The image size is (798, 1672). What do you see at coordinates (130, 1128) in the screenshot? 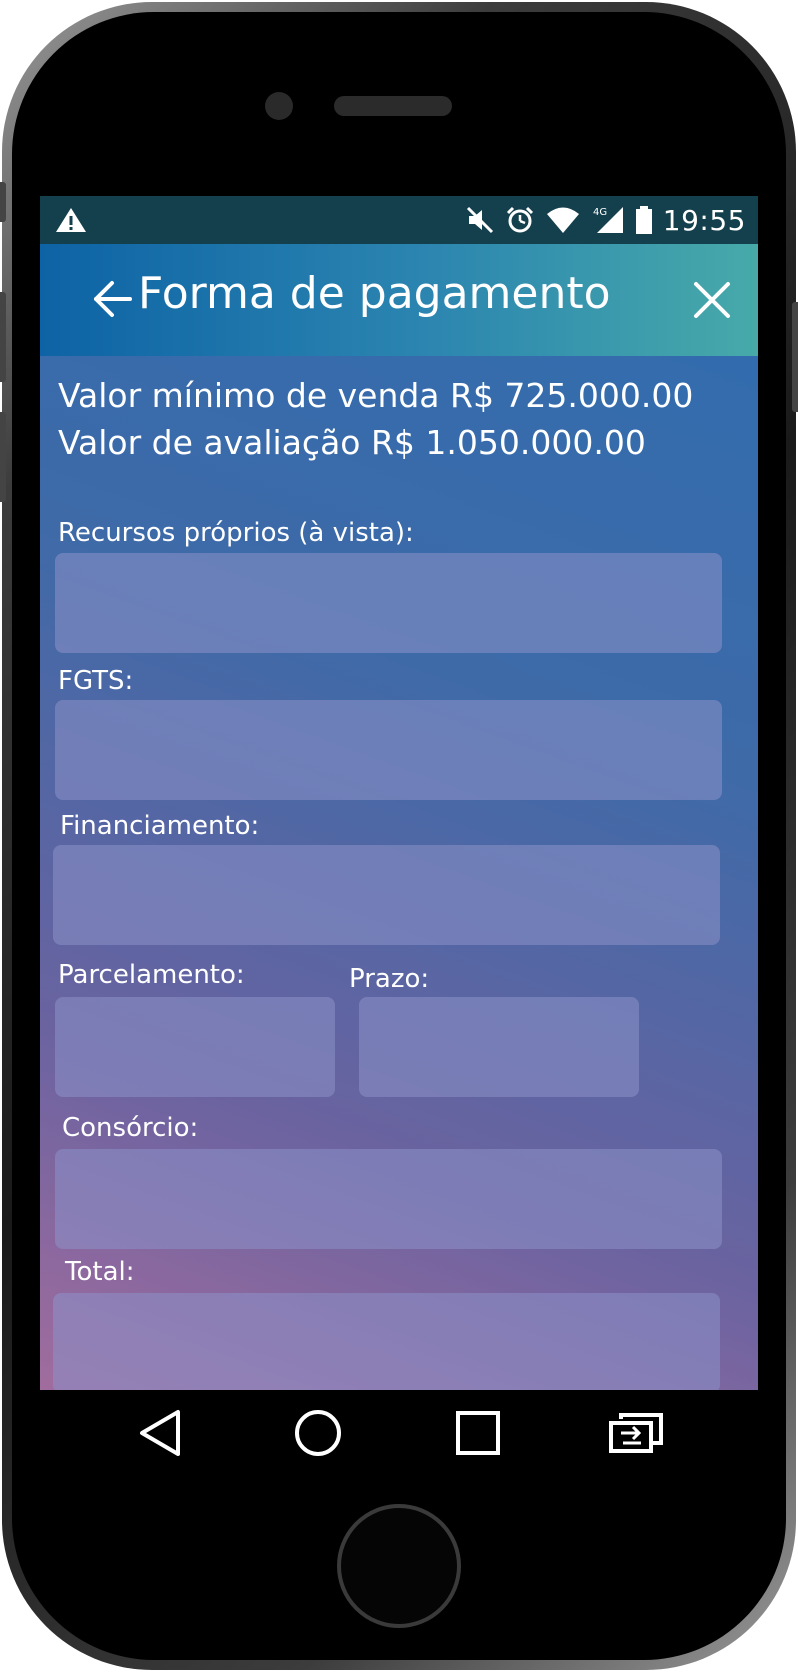
I see `consorcio-label: Consórcio:` at bounding box center [130, 1128].